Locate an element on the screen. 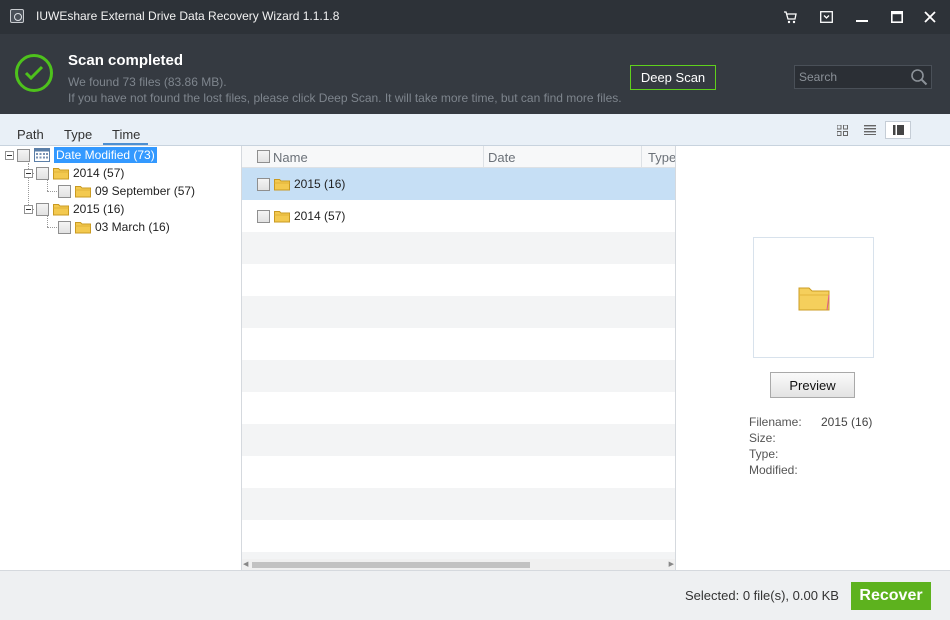  preview-button: Preview is located at coordinates (812, 385).